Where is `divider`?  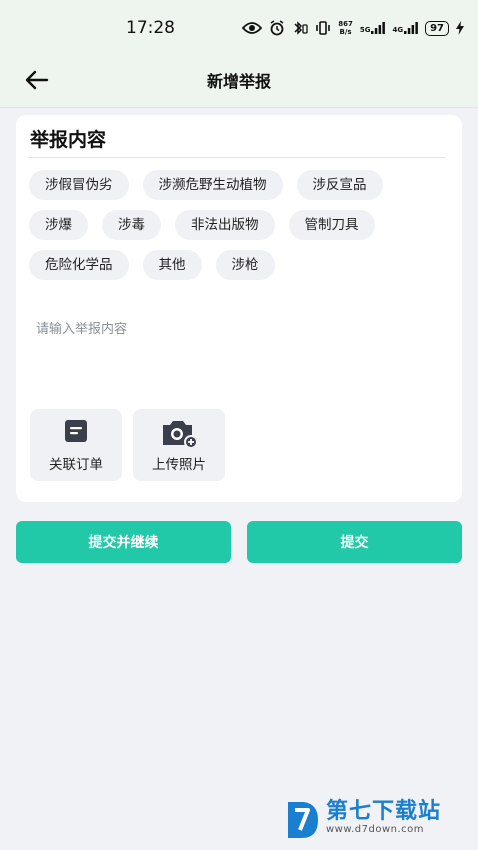
divider is located at coordinates (237, 157).